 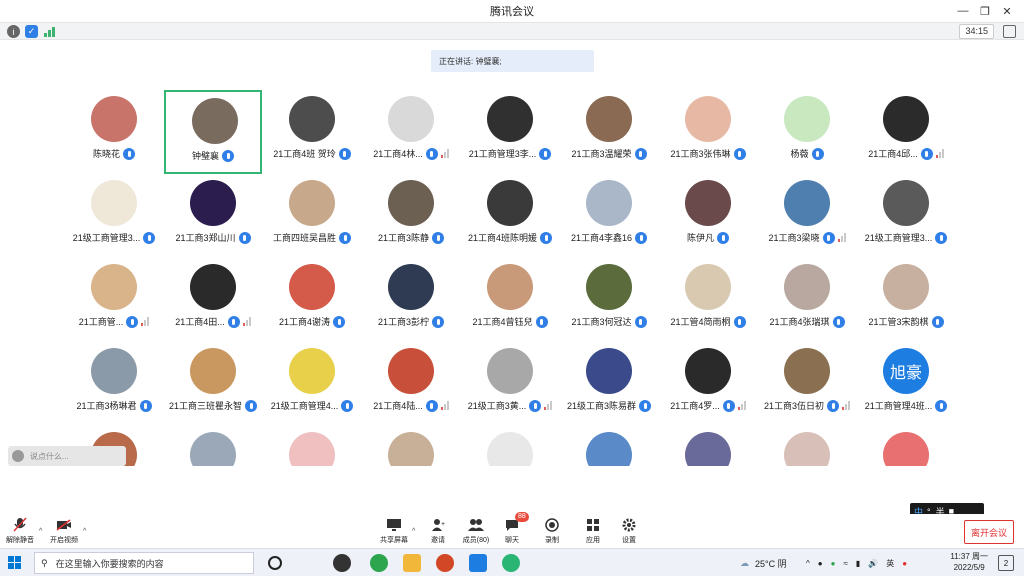 I want to click on emoji-icon, so click(x=18, y=456).